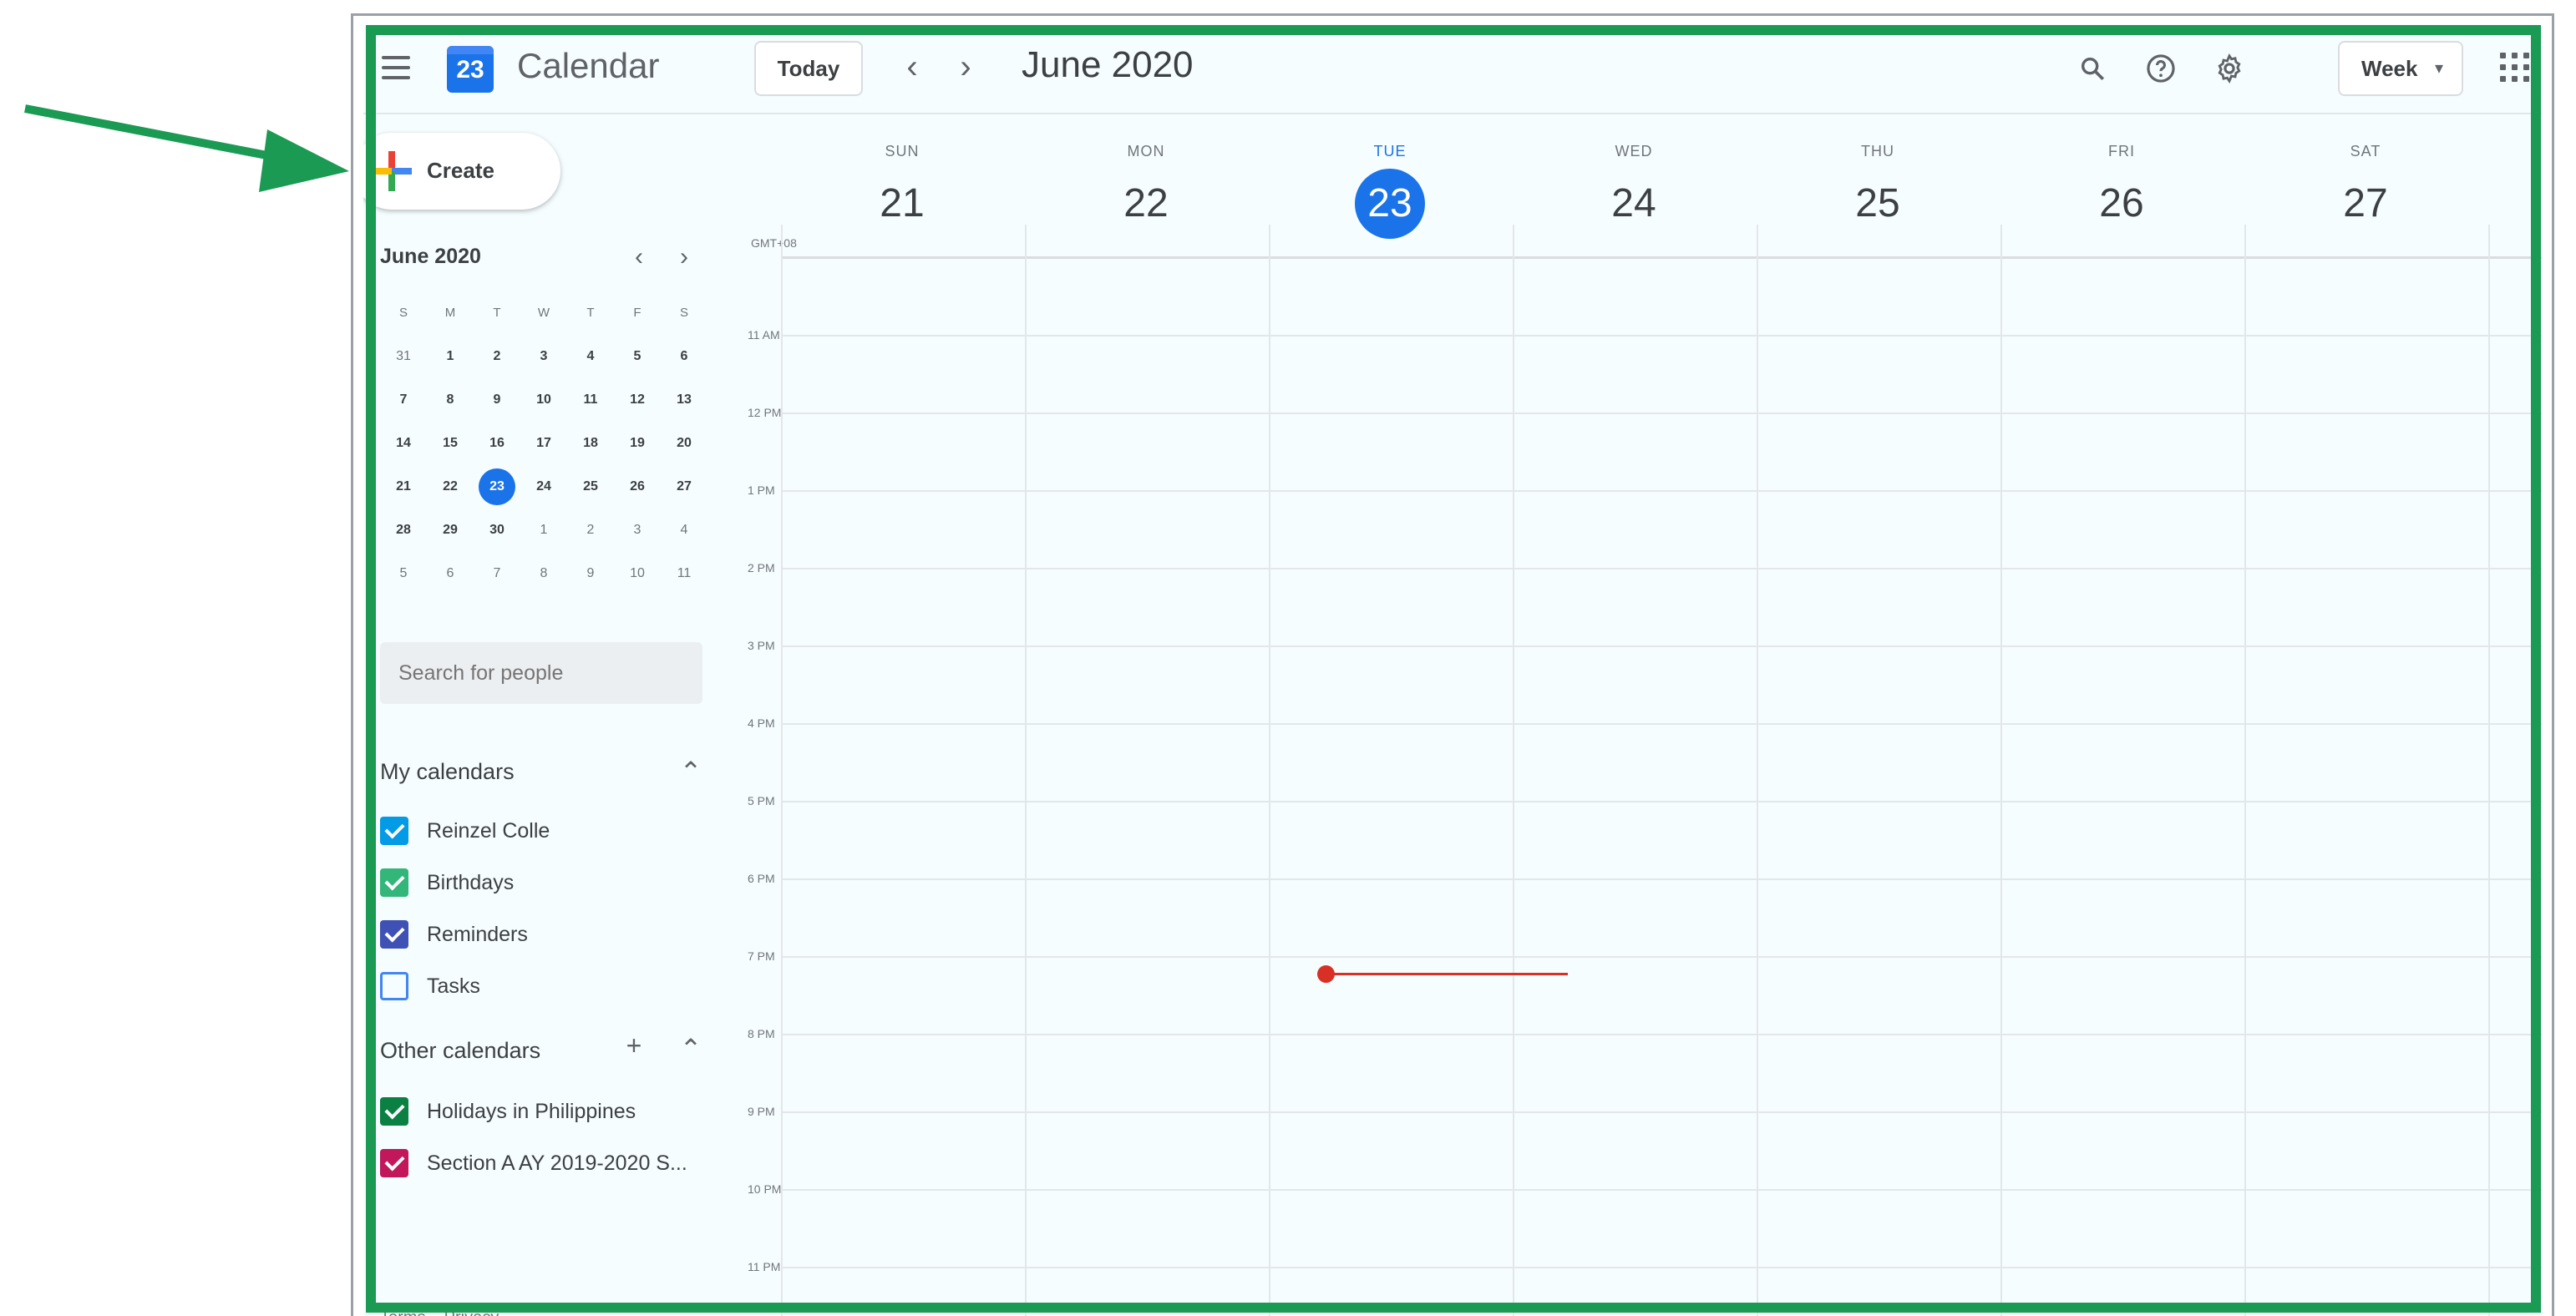 Image resolution: width=2576 pixels, height=1316 pixels. What do you see at coordinates (761, 801) in the screenshot?
I see `hour-label: 5 PM` at bounding box center [761, 801].